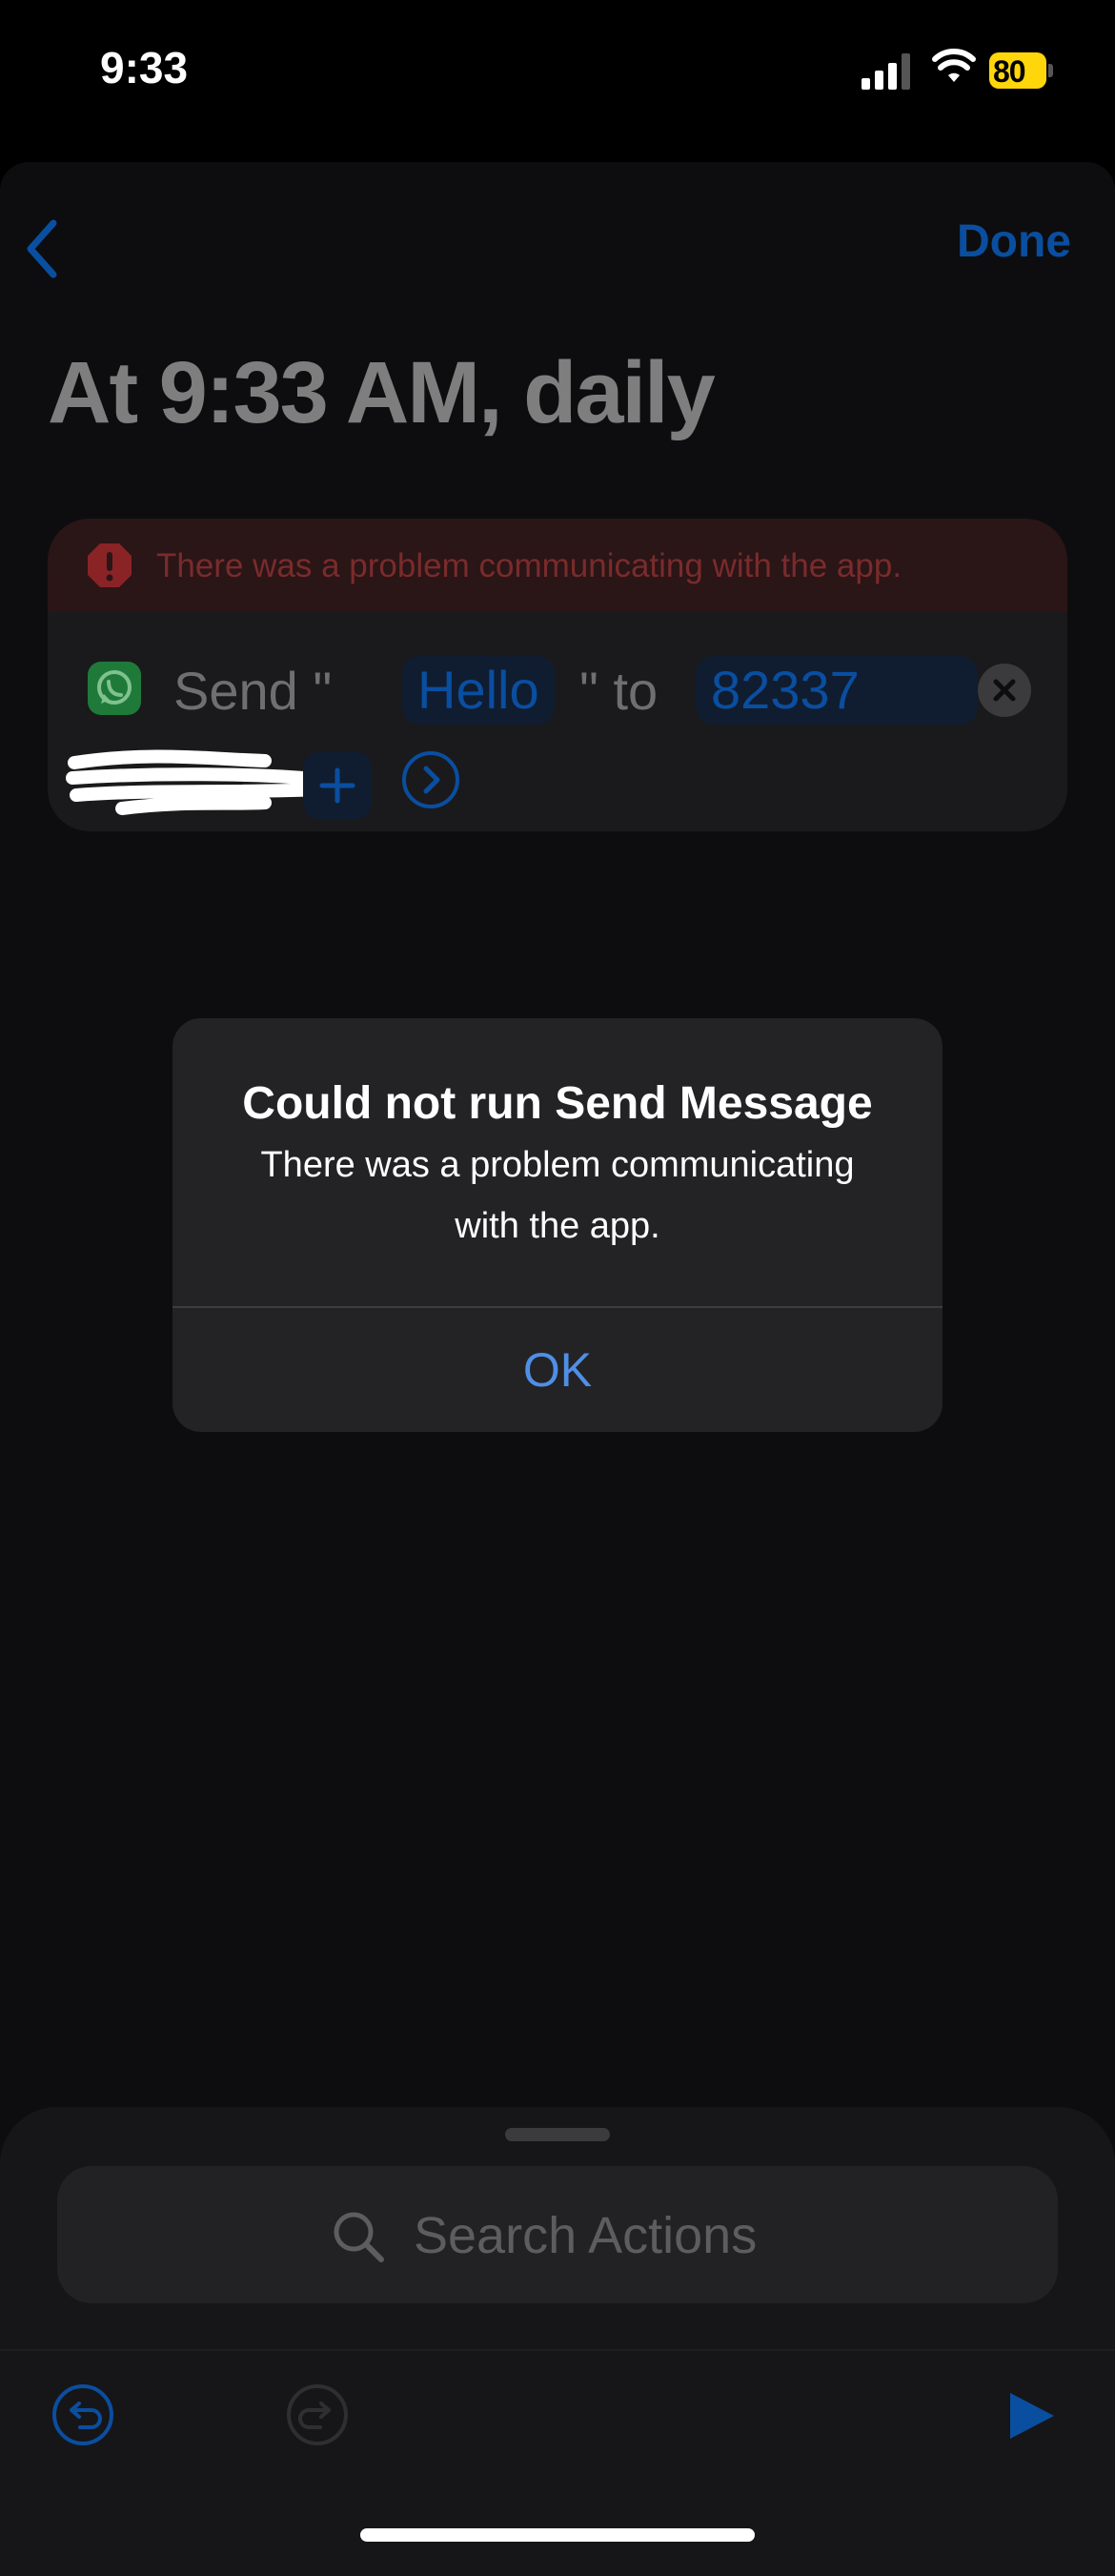 The image size is (1115, 2576). I want to click on show-more-button, so click(430, 780).